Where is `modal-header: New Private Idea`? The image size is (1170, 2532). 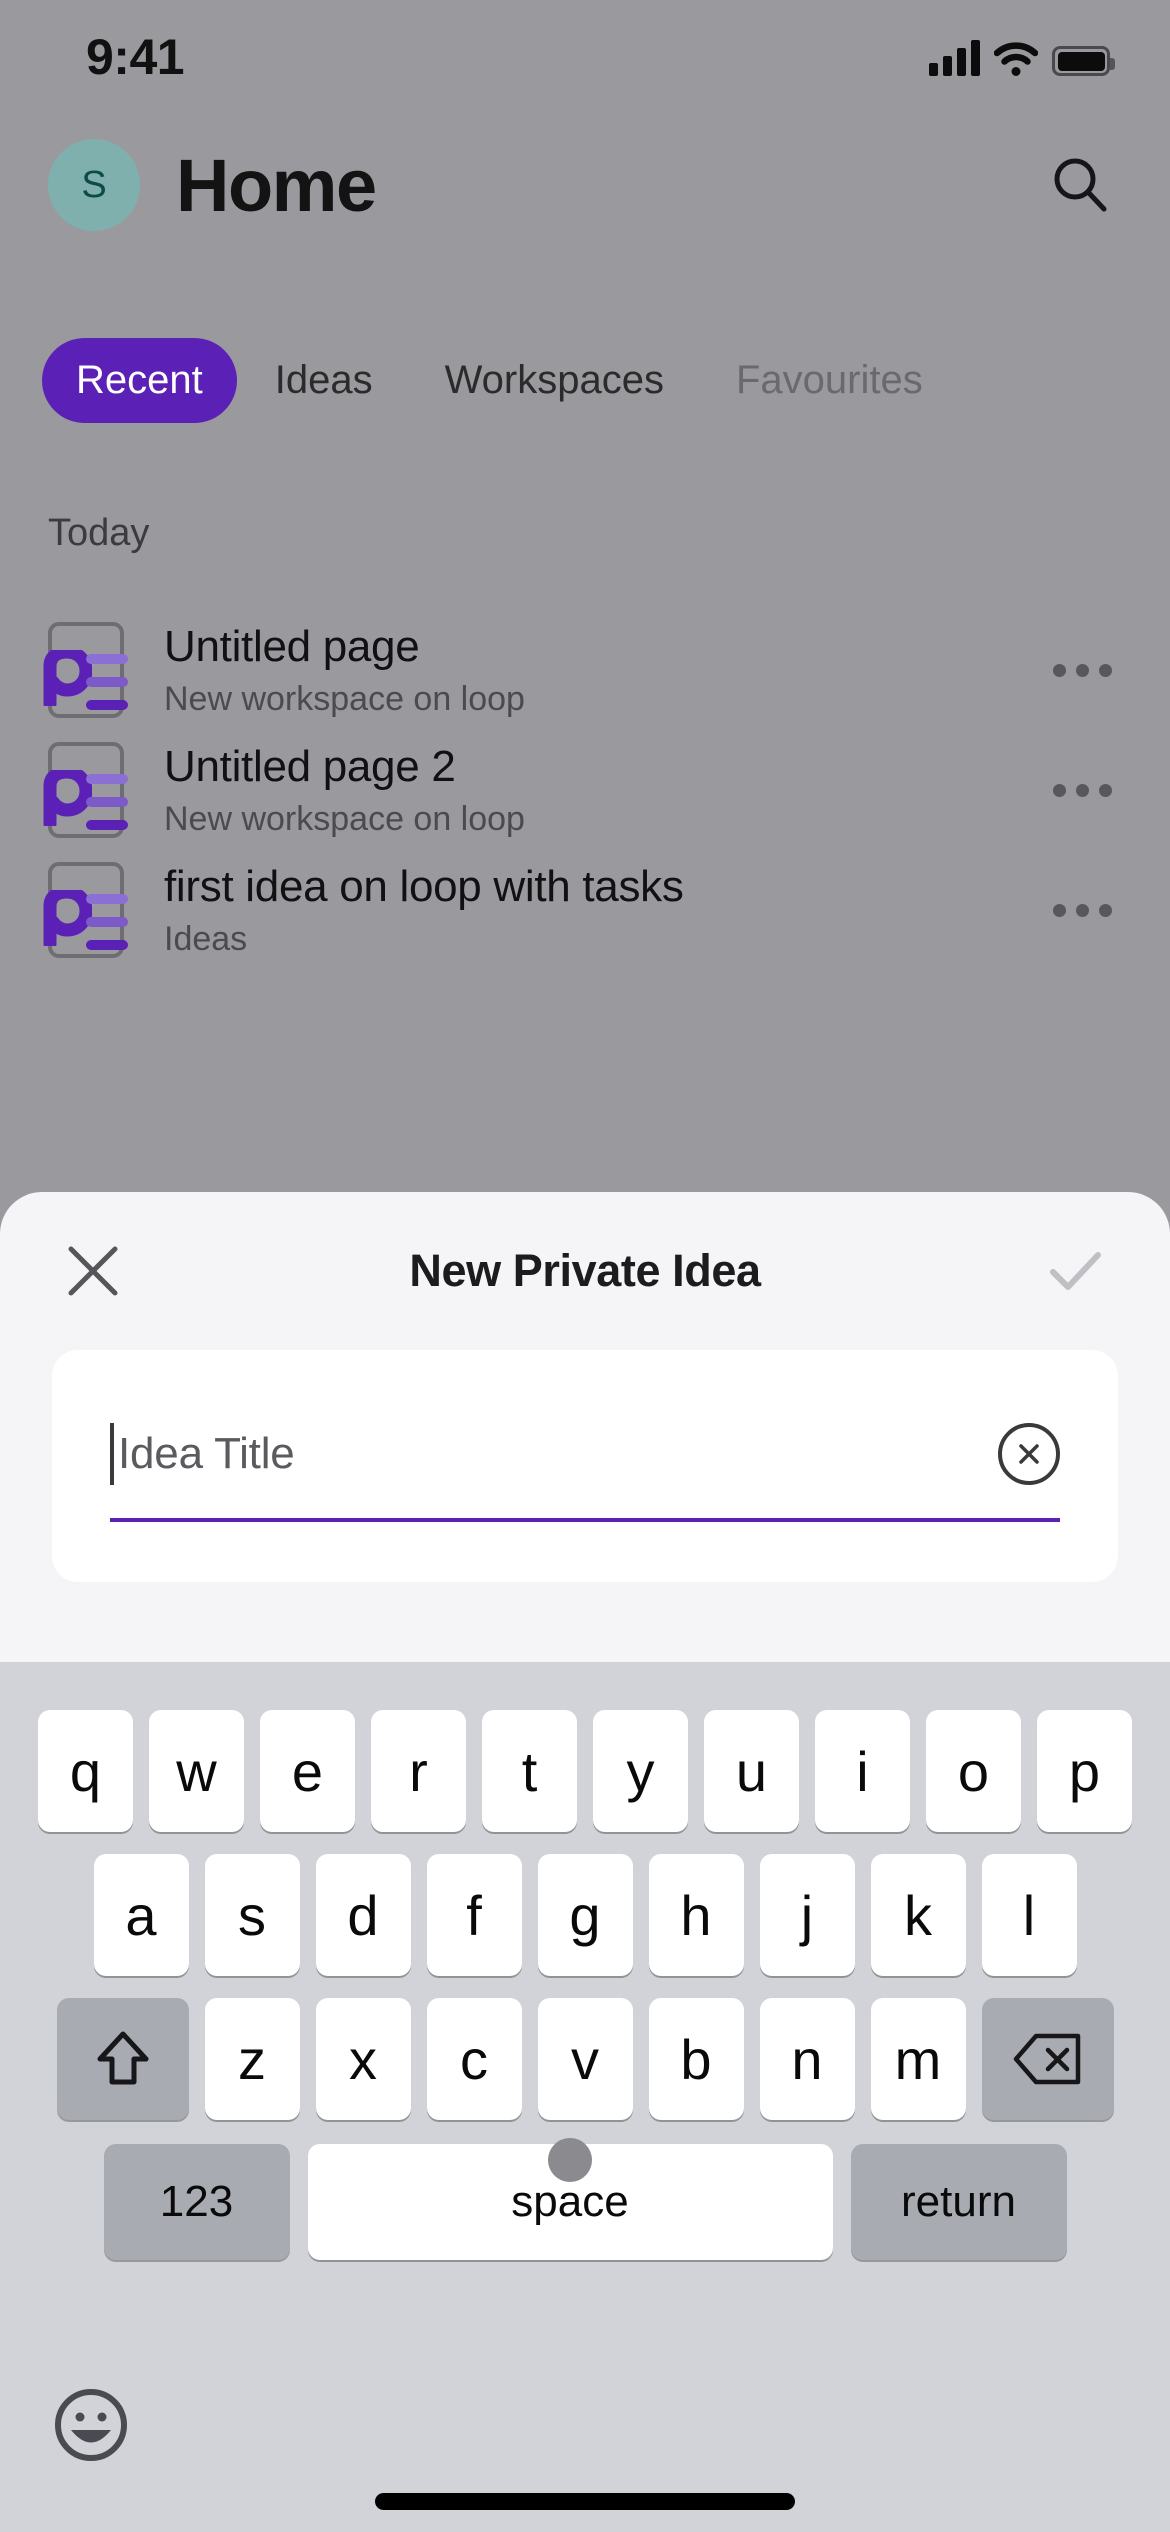
modal-header: New Private Idea is located at coordinates (585, 1271).